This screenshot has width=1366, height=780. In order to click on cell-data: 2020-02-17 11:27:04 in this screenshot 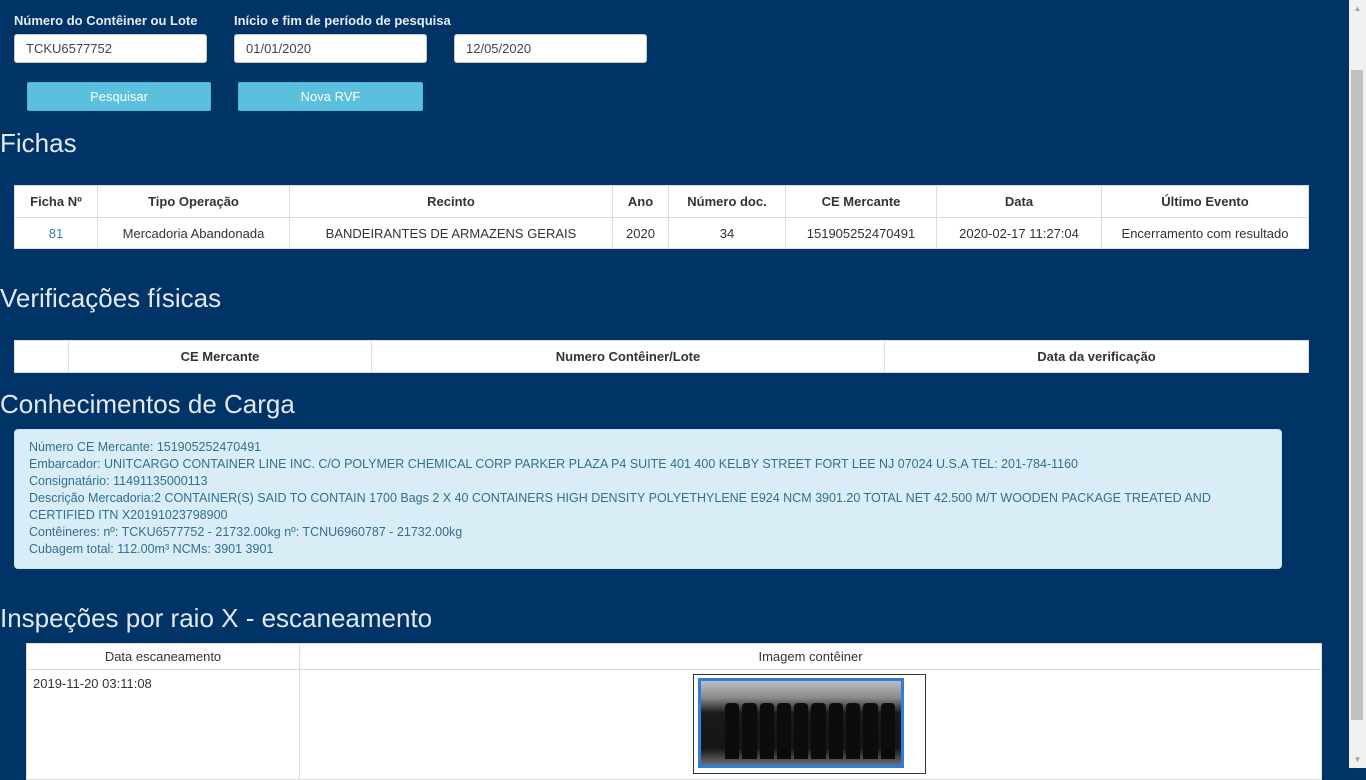, I will do `click(1019, 233)`.